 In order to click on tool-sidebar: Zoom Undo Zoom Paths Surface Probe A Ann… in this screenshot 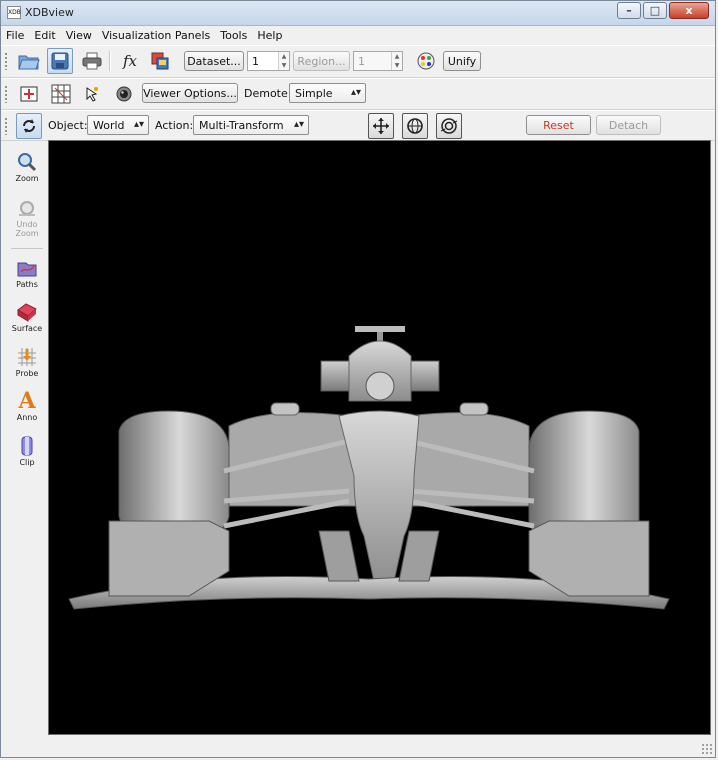, I will do `click(27, 436)`.